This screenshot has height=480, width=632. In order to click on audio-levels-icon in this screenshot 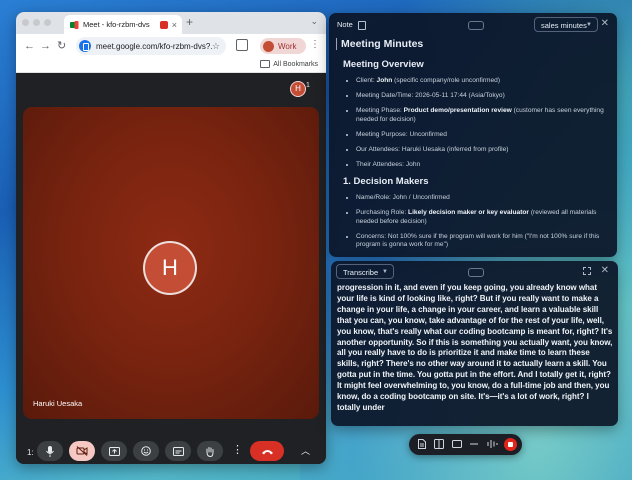, I will do `click(492, 444)`.